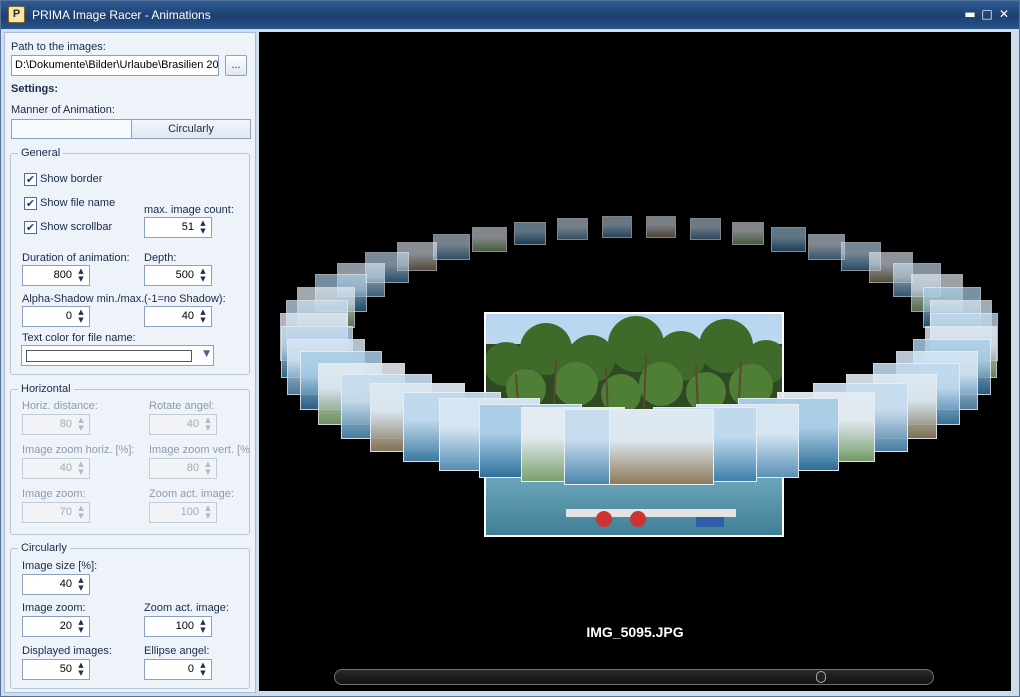  Describe the element at coordinates (56, 316) in the screenshot. I see `alpha-min-spinner: 0 ▲ ▼` at that location.